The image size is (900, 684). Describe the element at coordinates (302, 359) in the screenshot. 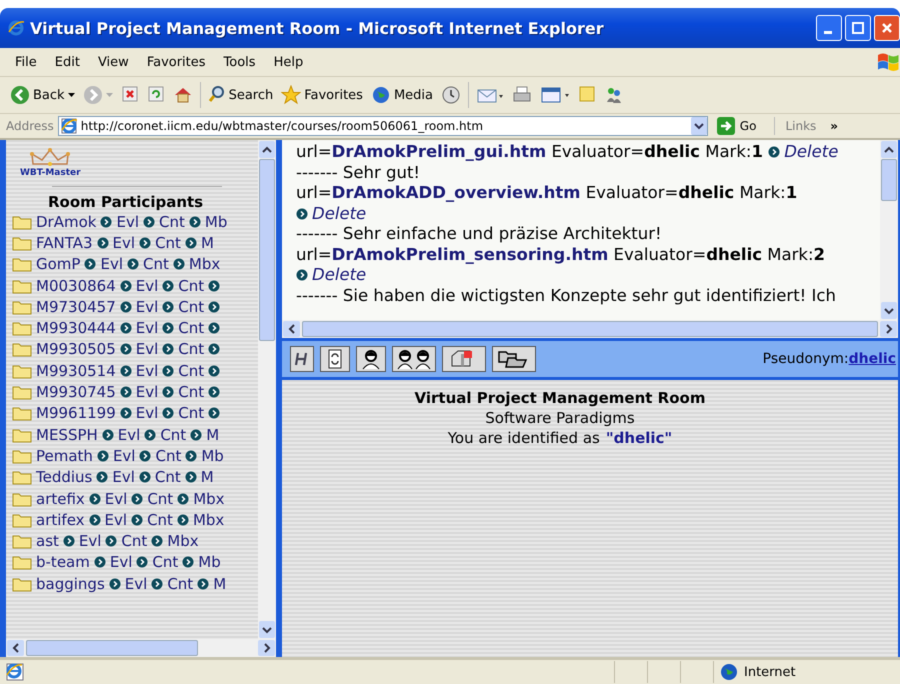

I see `help-tool-button` at that location.